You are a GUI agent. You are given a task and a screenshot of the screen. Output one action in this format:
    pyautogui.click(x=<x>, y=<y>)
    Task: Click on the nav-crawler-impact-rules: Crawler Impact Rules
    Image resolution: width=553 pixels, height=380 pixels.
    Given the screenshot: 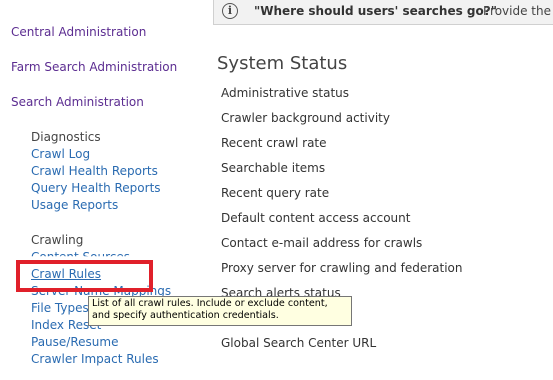 What is the action you would take?
    pyautogui.click(x=95, y=359)
    